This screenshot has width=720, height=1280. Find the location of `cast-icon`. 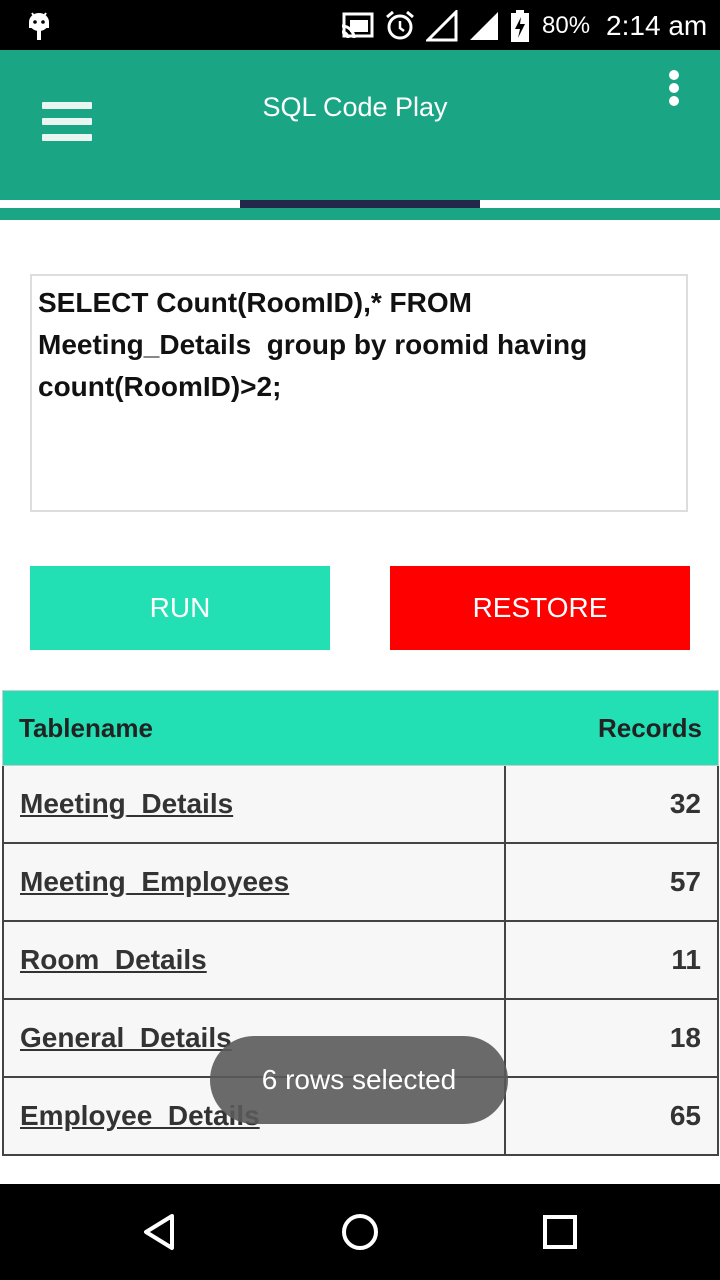

cast-icon is located at coordinates (357, 25).